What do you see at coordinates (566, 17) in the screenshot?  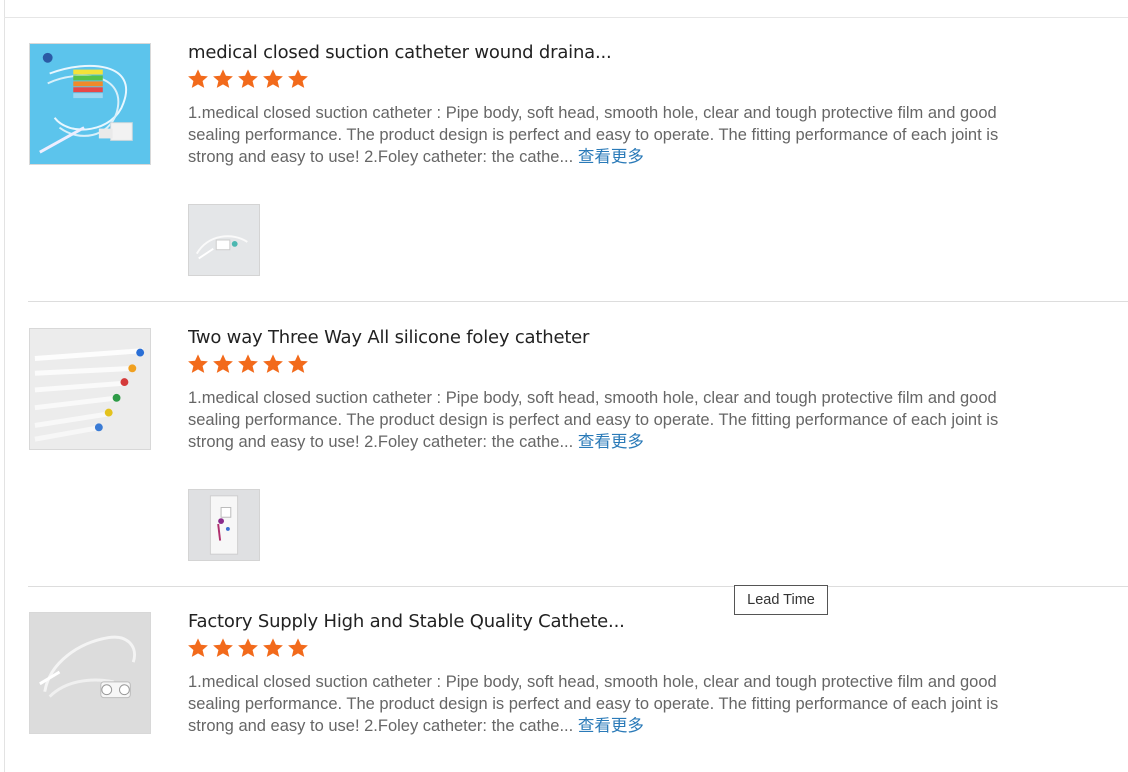 I see `top-divider` at bounding box center [566, 17].